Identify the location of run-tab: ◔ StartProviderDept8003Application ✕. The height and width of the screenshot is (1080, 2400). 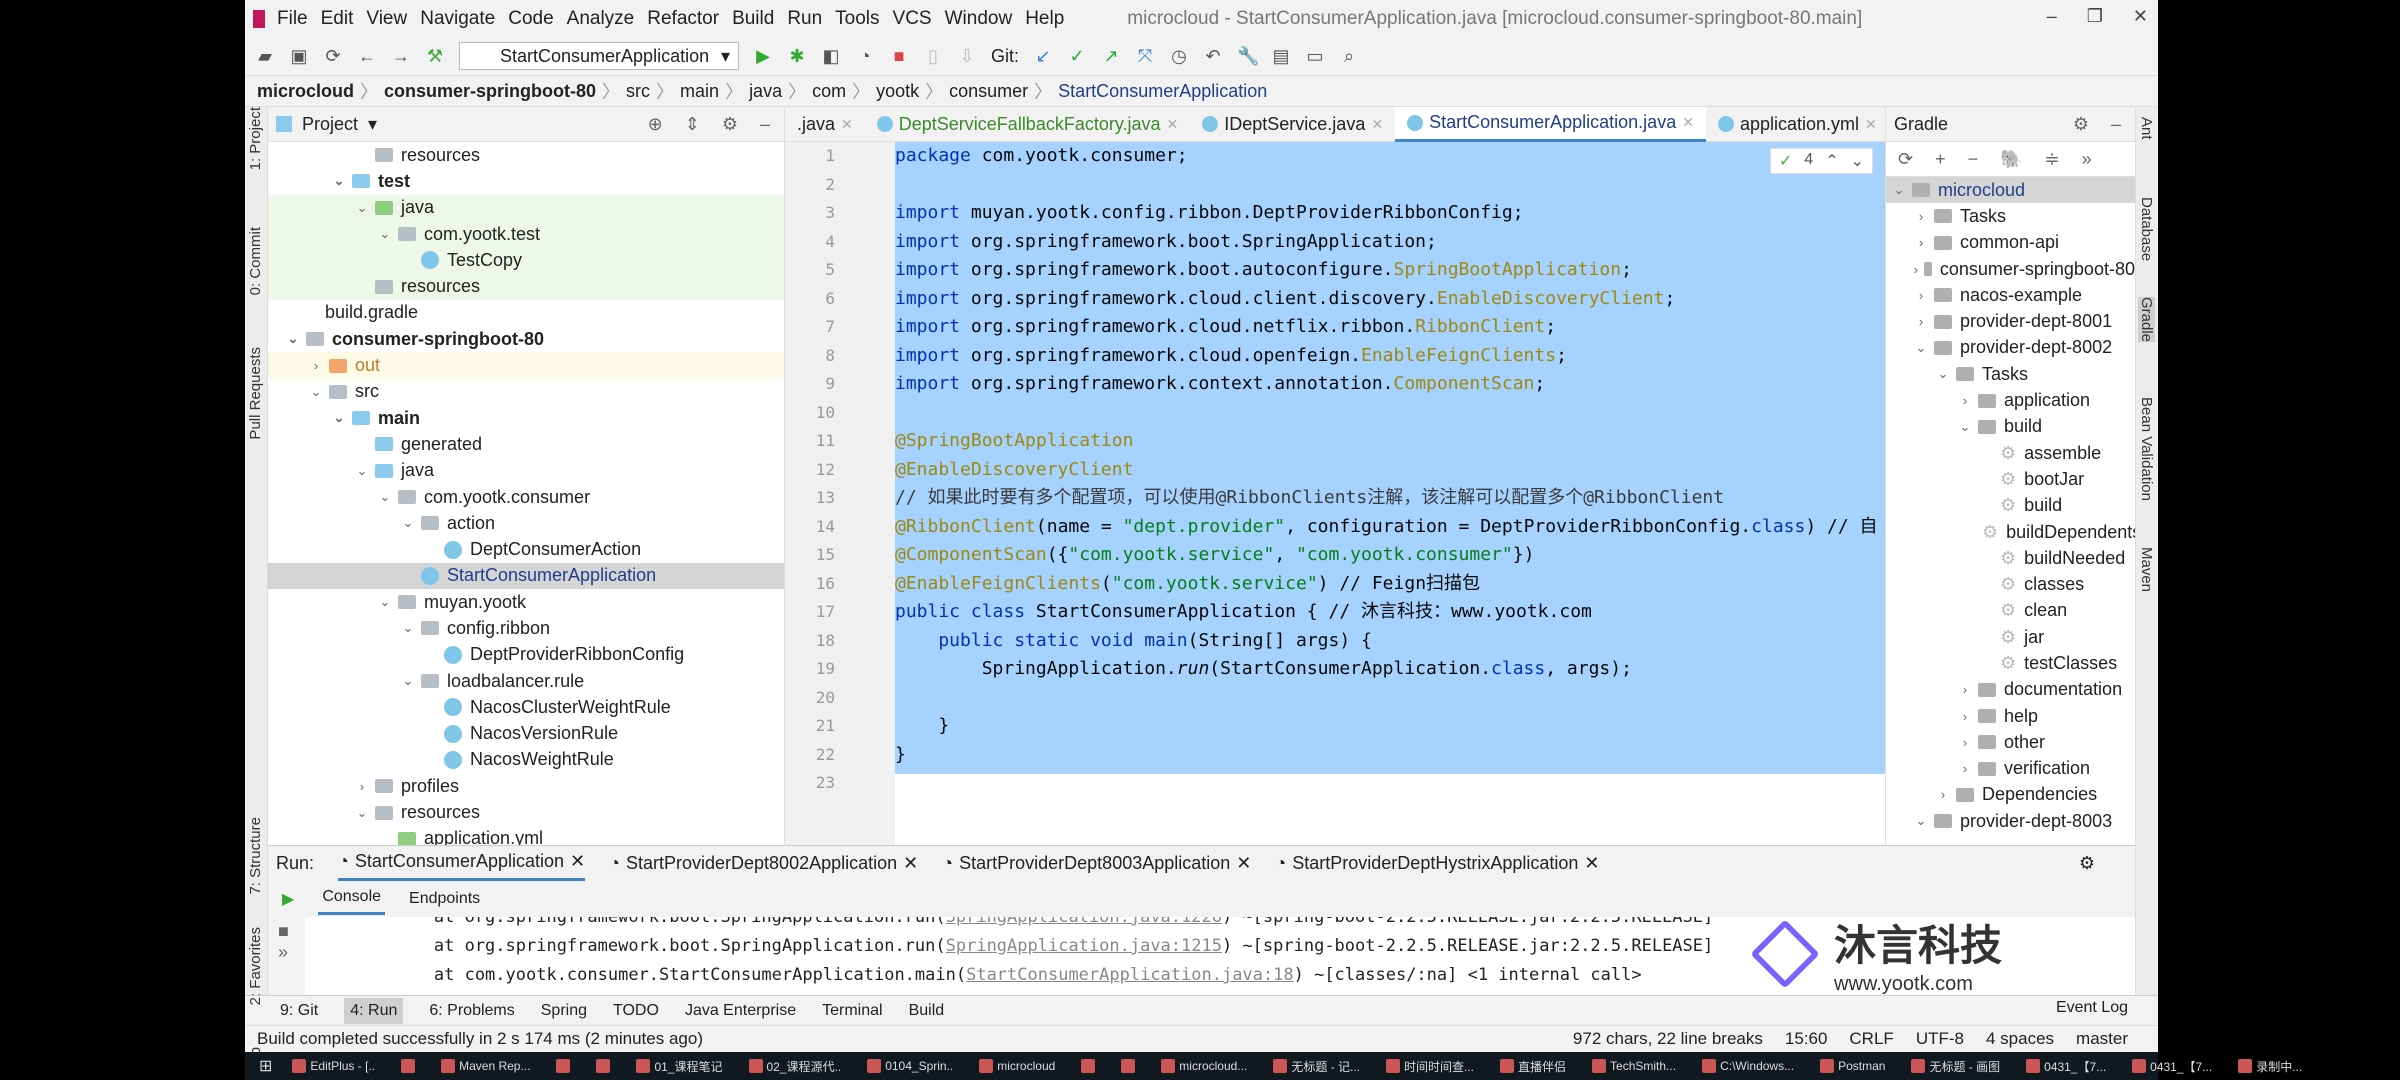
(1096, 863).